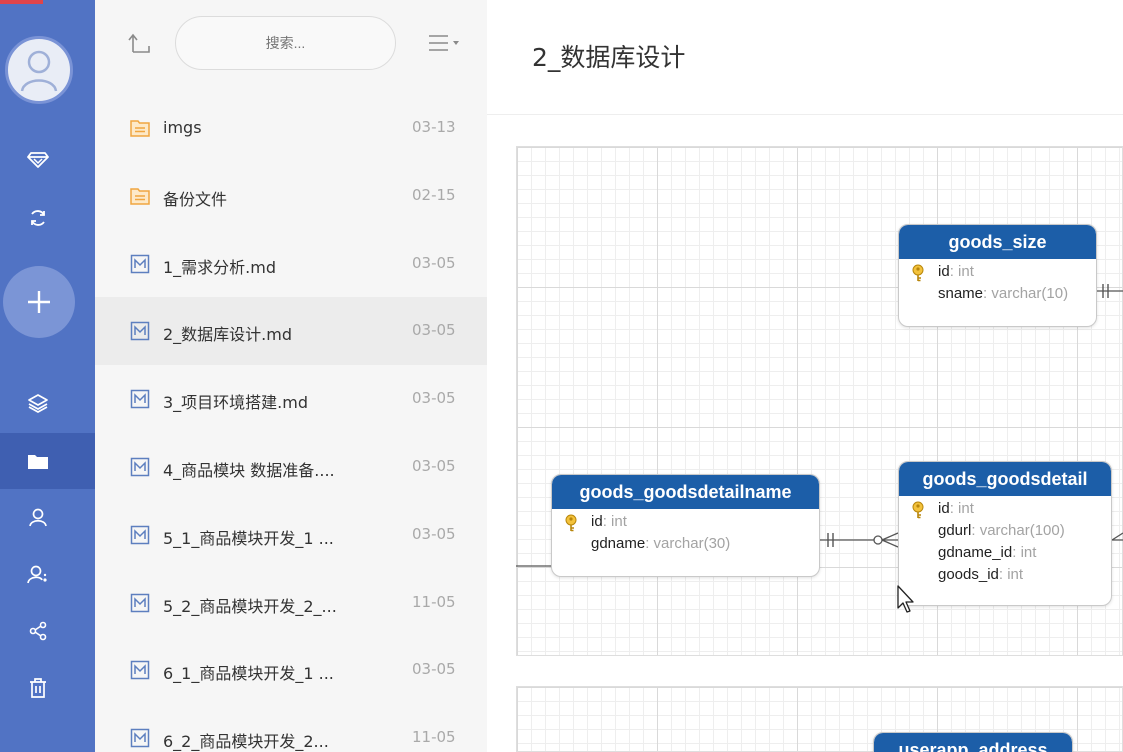 The image size is (1123, 752). What do you see at coordinates (905, 599) in the screenshot?
I see `mouse-cursor-icon` at bounding box center [905, 599].